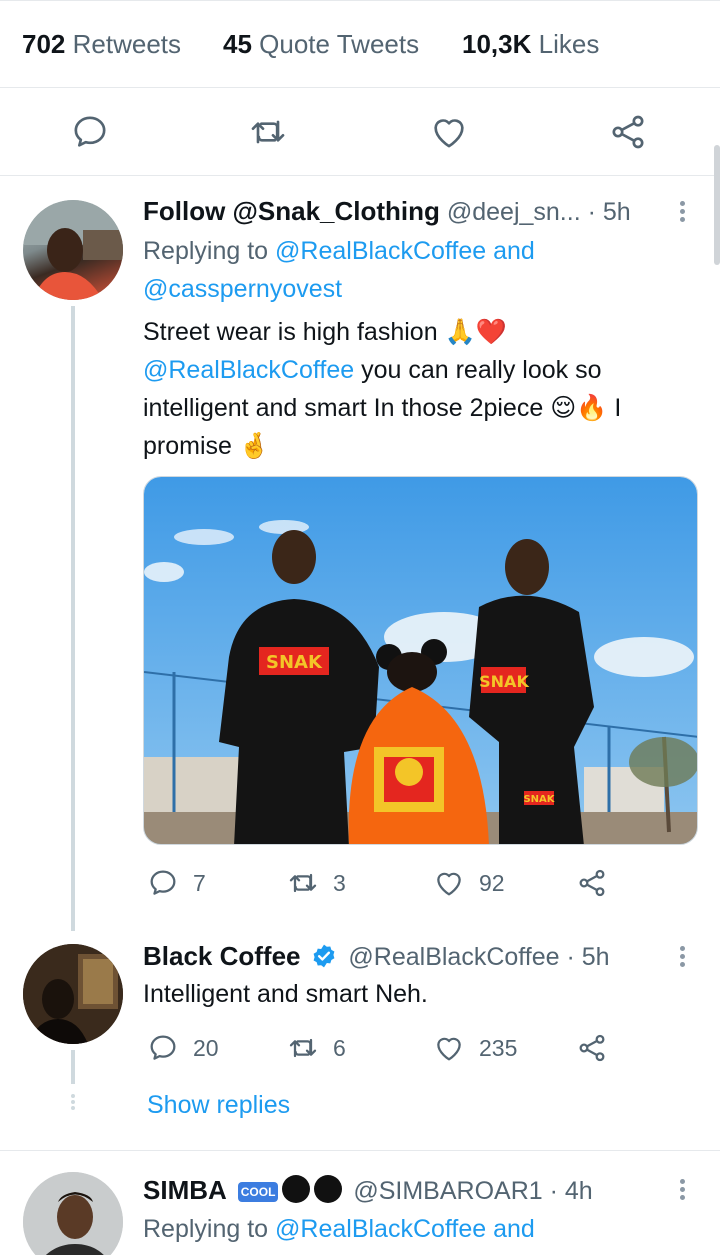 This screenshot has height=1255, width=720. I want to click on cool-emoji-badge: COOL, so click(258, 1192).